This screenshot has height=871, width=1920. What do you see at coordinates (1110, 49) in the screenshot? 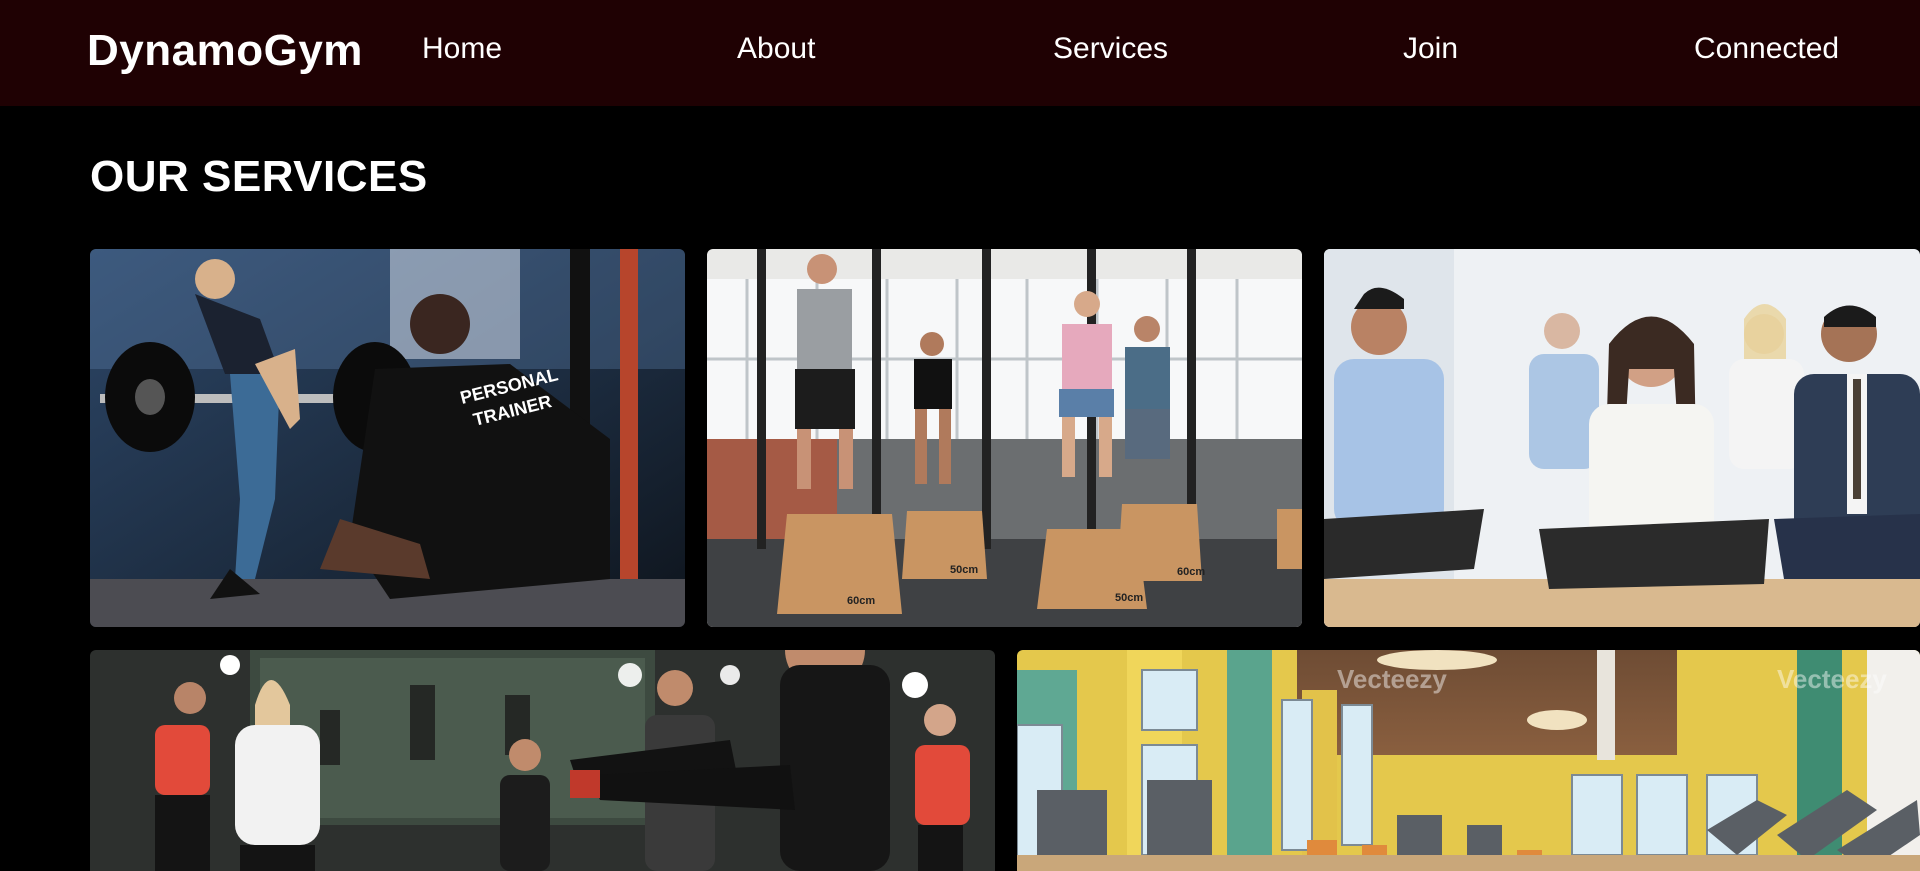
I see `nav-link-services: Services` at bounding box center [1110, 49].